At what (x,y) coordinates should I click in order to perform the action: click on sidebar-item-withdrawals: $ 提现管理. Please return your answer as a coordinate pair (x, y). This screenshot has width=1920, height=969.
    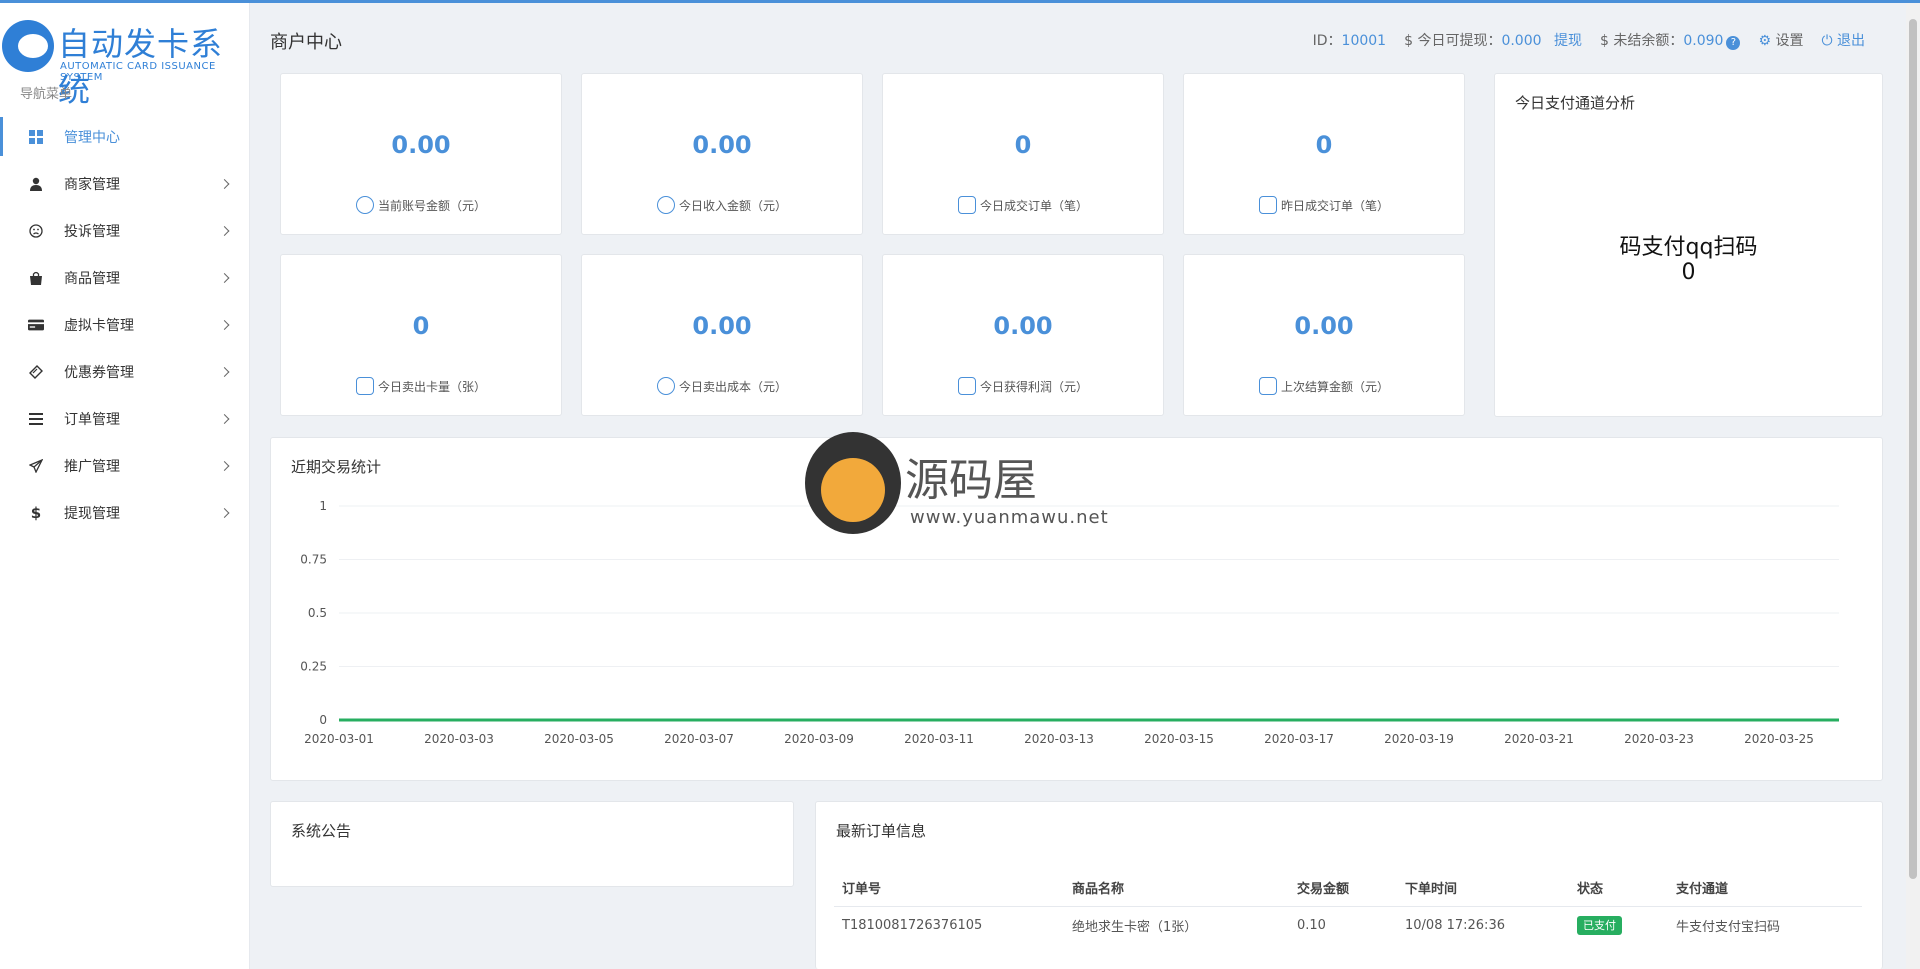
    Looking at the image, I should click on (125, 512).